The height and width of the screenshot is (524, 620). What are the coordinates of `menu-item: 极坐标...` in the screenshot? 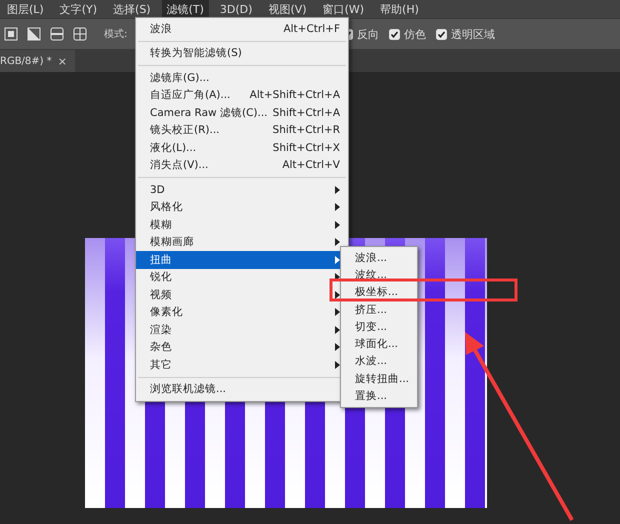 It's located at (379, 292).